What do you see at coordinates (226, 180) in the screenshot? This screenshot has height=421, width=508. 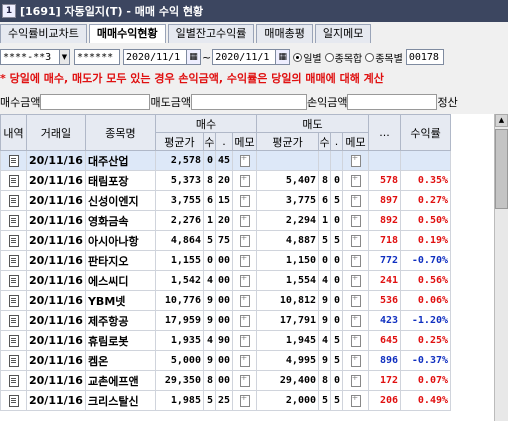 I see `table-row: 20/11/16태림포장5,3738205,407805780.35%` at bounding box center [226, 180].